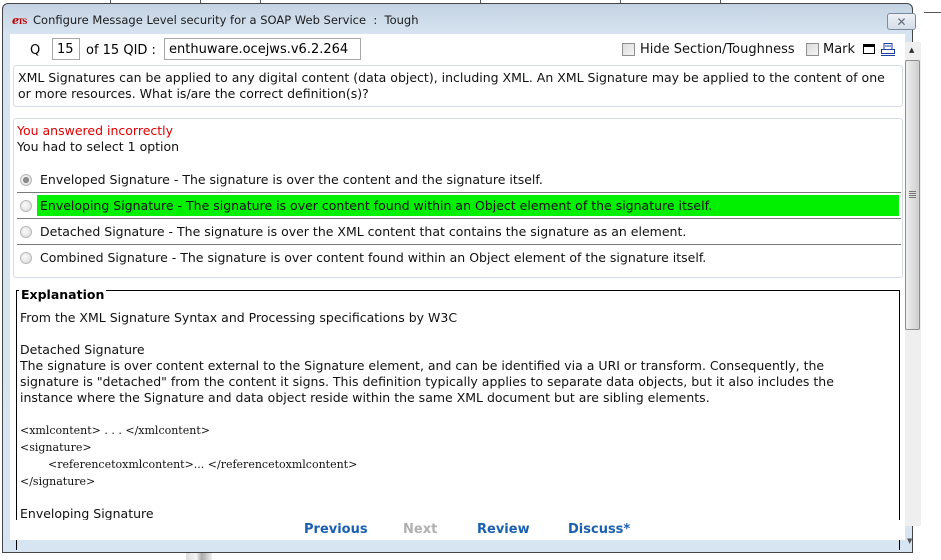 This screenshot has height=560, width=941. What do you see at coordinates (58, 481) in the screenshot?
I see `code-line: </signature>` at bounding box center [58, 481].